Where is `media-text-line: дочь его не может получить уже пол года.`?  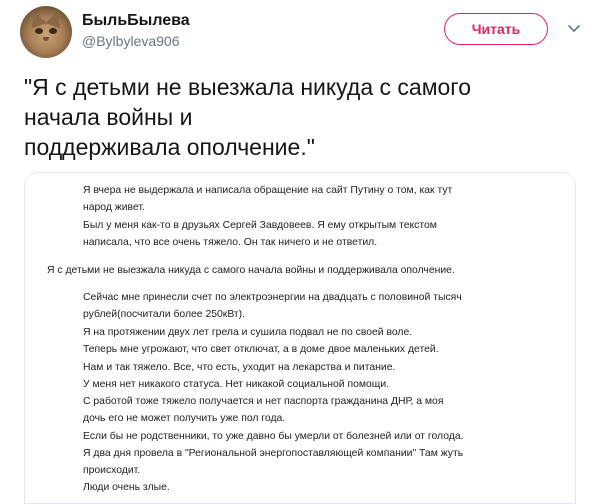
media-text-line: дочь его не может получить уже пол года. is located at coordinates (184, 418).